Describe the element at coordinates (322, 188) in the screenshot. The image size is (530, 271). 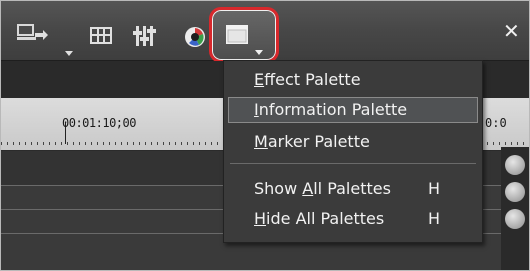
I see `menu-item-label: Show All Palettes` at that location.